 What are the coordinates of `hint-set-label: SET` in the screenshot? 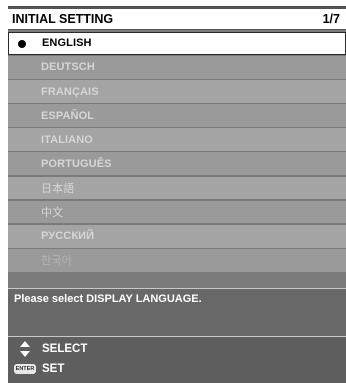 It's located at (53, 369).